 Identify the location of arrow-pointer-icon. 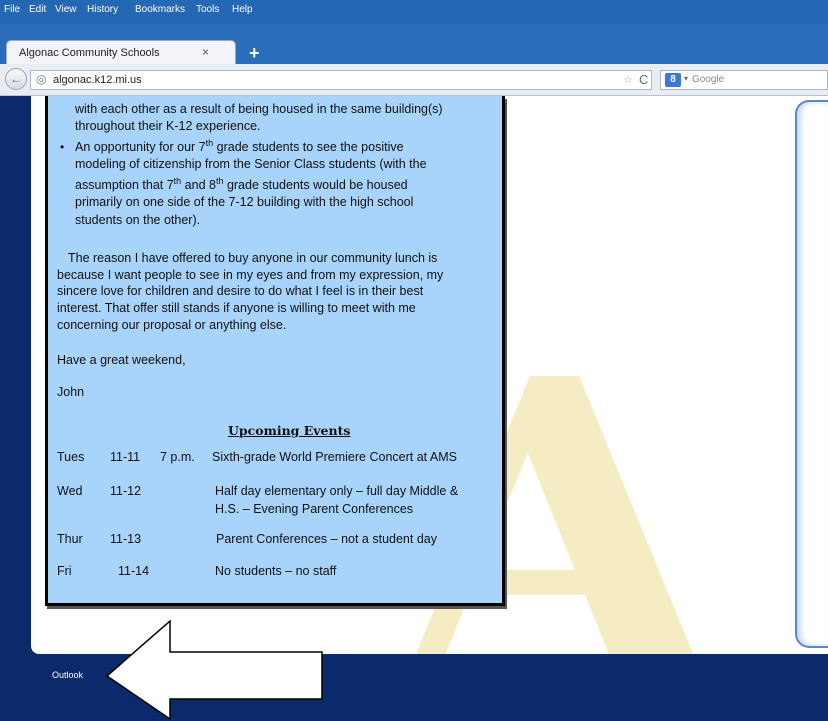
(214, 670).